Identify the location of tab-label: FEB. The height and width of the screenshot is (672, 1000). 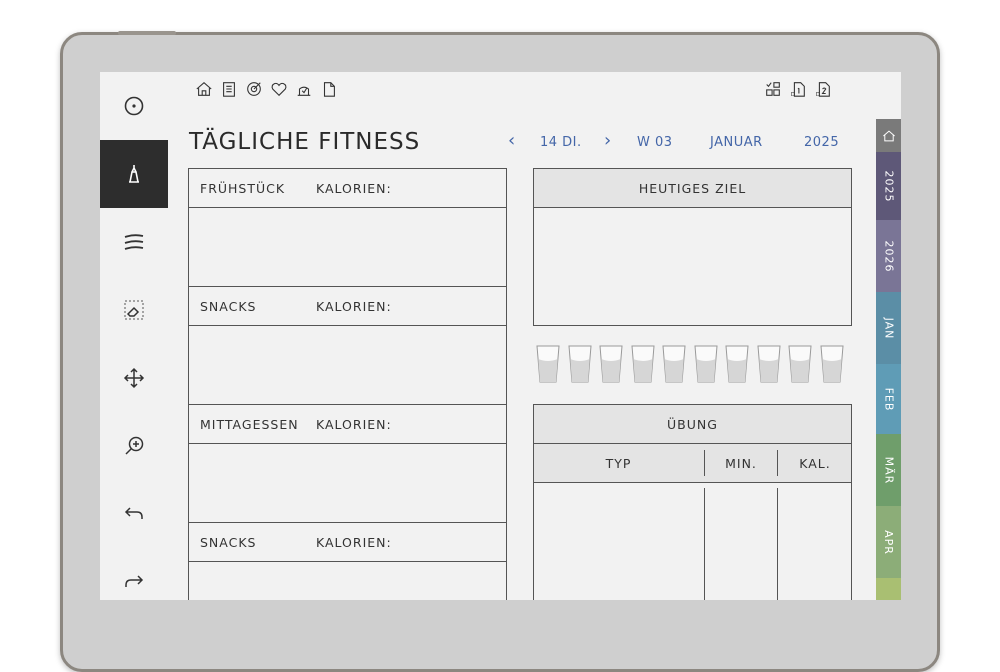
(888, 399).